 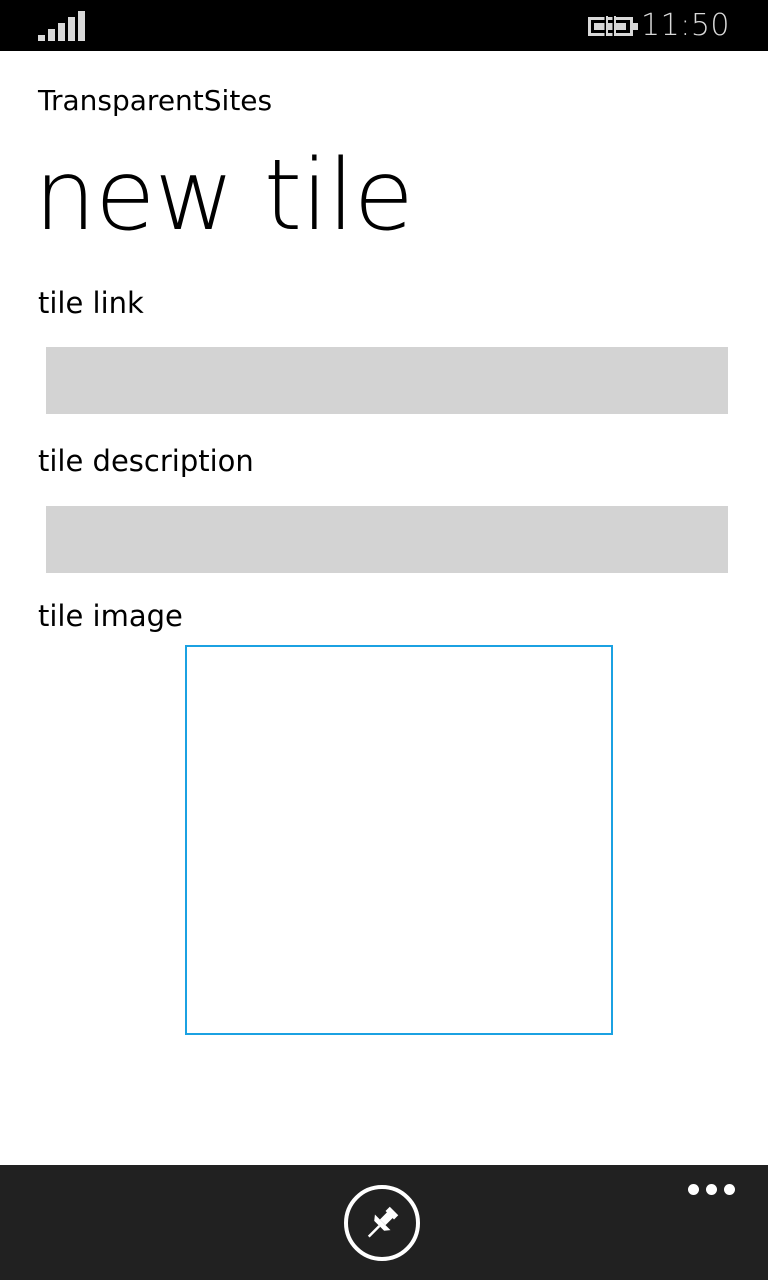 What do you see at coordinates (155, 100) in the screenshot?
I see `app-name: TransparentSites` at bounding box center [155, 100].